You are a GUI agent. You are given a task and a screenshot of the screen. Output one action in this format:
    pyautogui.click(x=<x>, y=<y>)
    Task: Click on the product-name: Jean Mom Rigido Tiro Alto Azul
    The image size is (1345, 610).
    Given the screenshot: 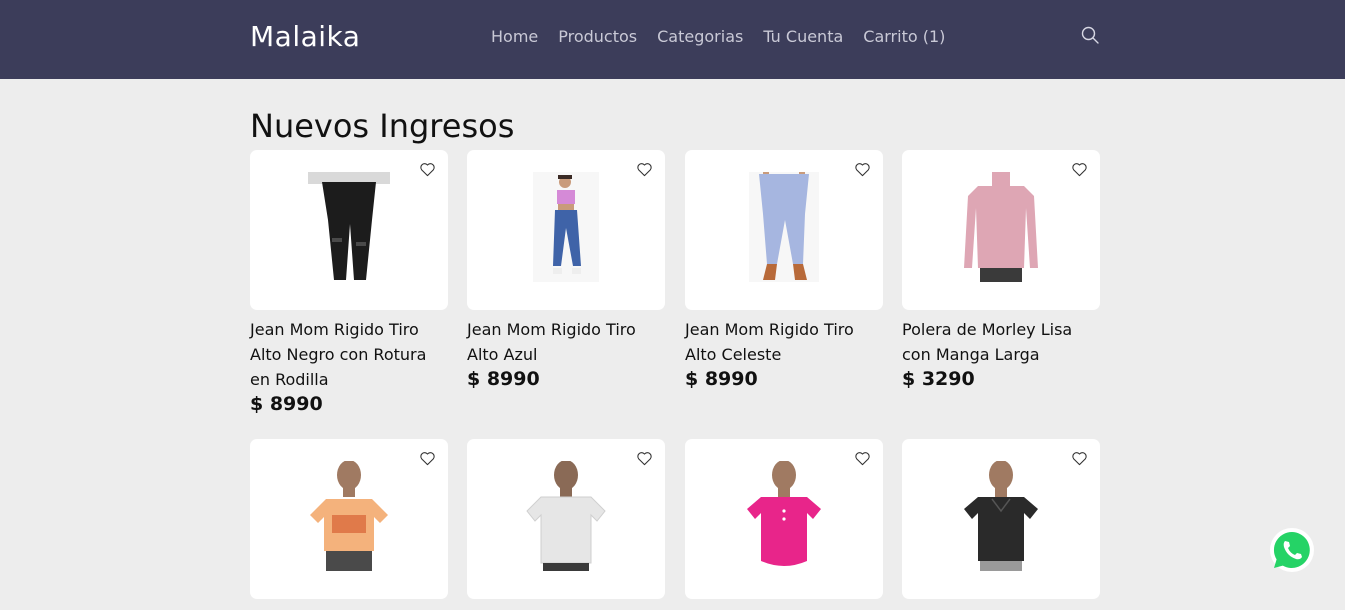 What is the action you would take?
    pyautogui.click(x=566, y=342)
    